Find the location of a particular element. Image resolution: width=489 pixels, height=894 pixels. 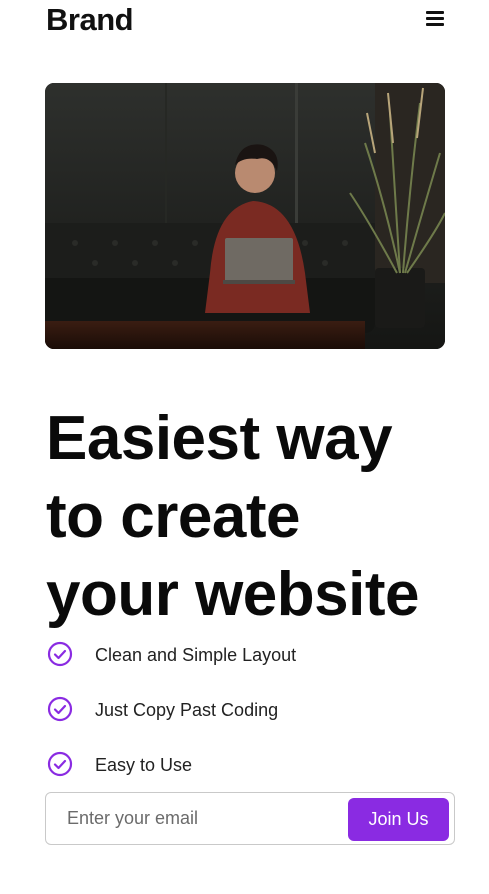

email-field is located at coordinates (197, 818).